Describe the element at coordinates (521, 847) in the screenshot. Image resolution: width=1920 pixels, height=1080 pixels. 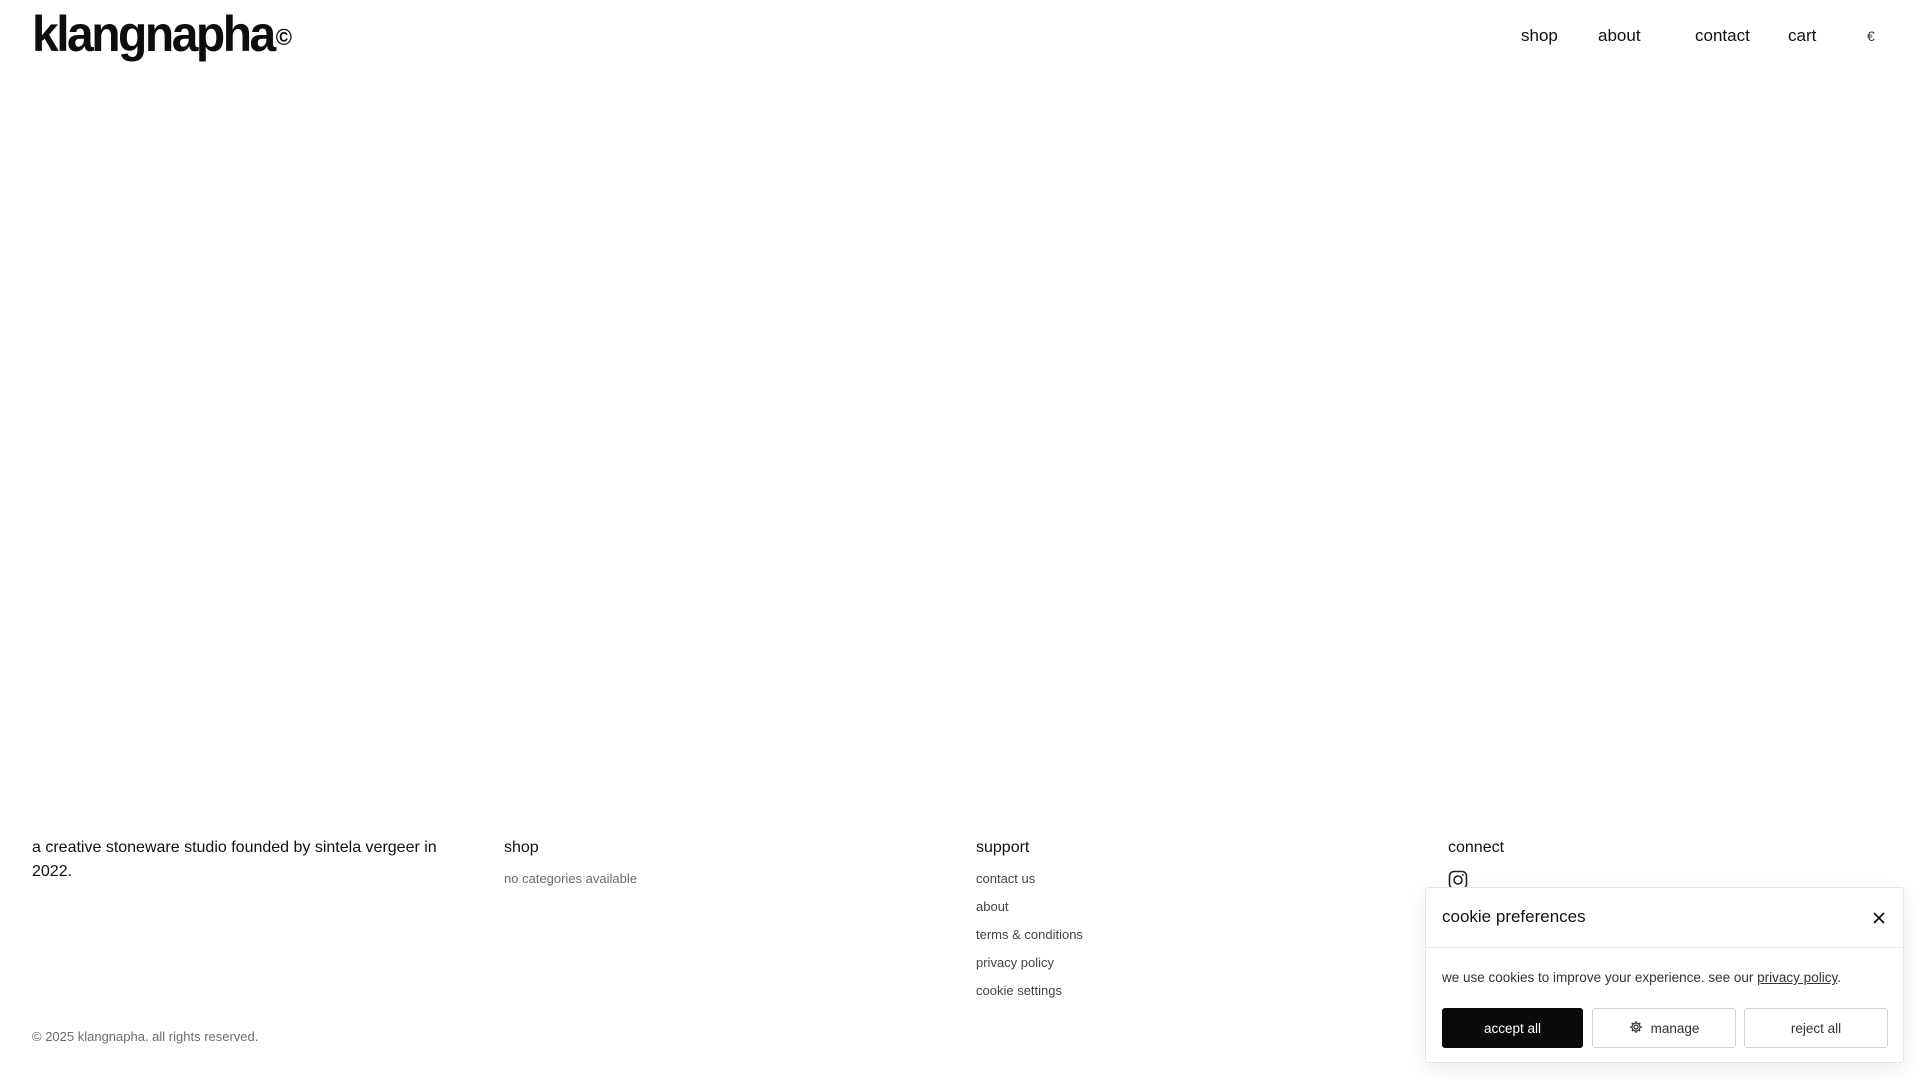
I see `footer-shop-title: shop` at that location.